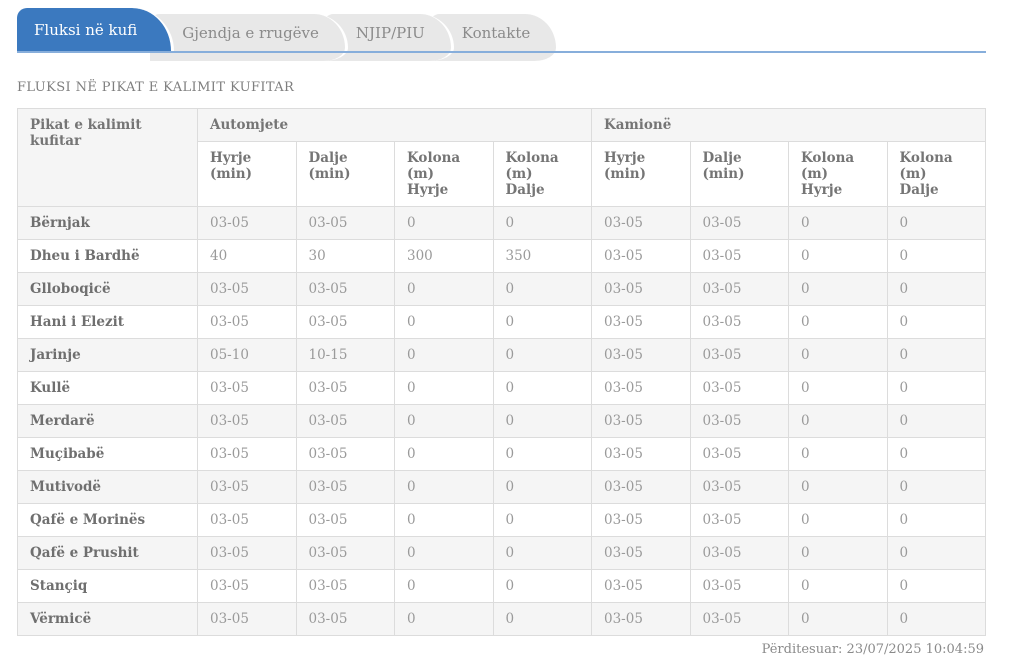 The width and height of the screenshot is (1024, 672). I want to click on table-row: Jarinje 05-10 10-15 0 0 03-05 03-05 0 0, so click(501, 355).